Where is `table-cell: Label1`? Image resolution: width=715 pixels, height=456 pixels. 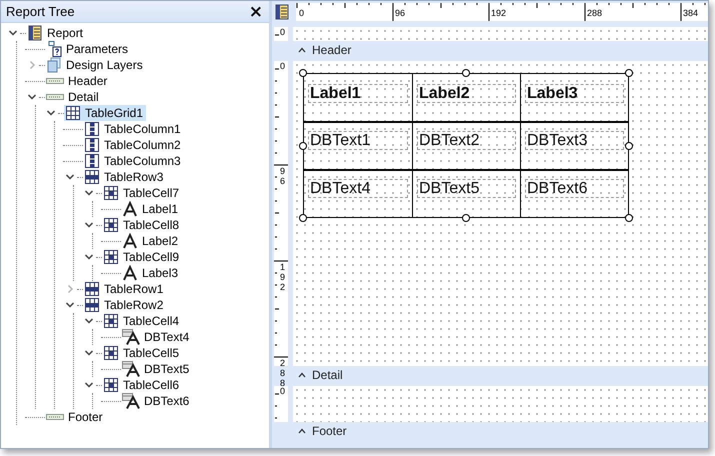 table-cell: Label1 is located at coordinates (358, 97).